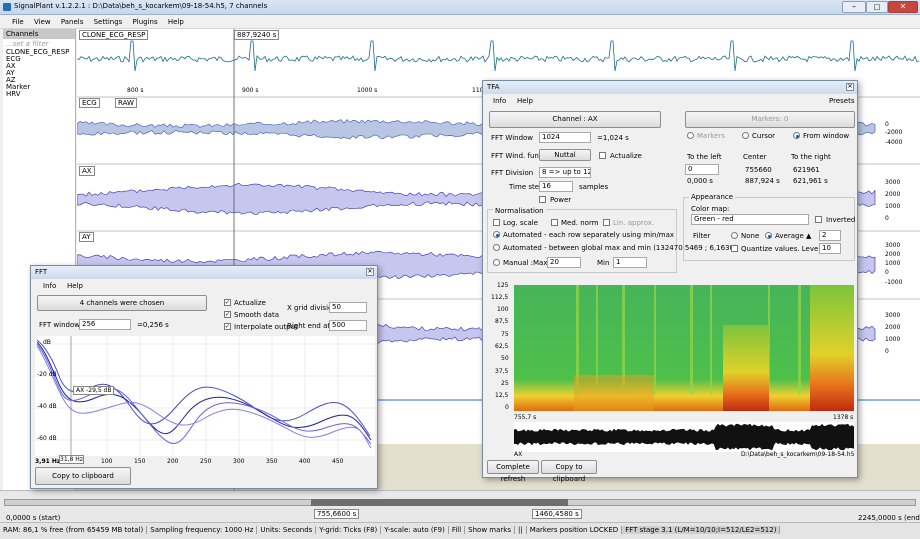 The image size is (920, 539). What do you see at coordinates (690, 135) in the screenshot?
I see `tfa-radio-markers` at bounding box center [690, 135].